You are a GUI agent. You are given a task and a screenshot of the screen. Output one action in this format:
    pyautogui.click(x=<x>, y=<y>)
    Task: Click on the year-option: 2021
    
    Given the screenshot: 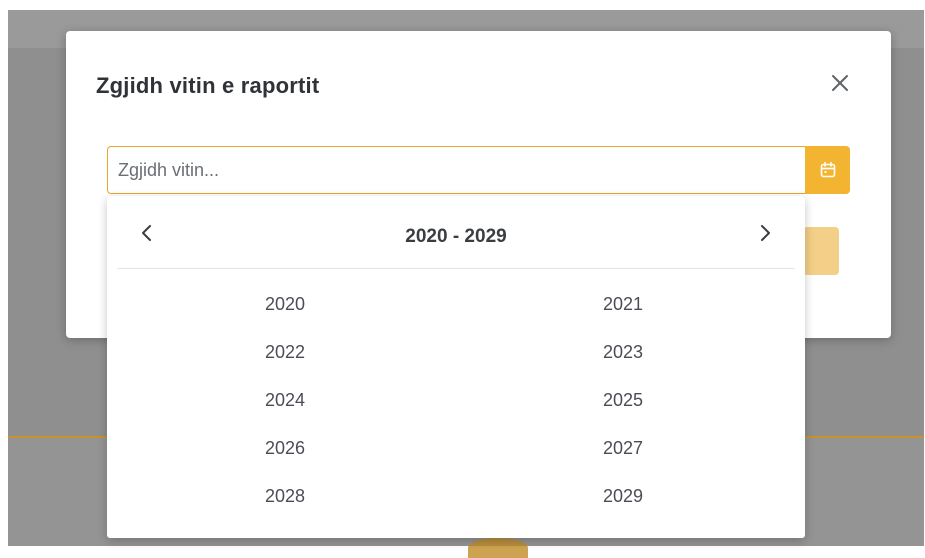 What is the action you would take?
    pyautogui.click(x=625, y=304)
    